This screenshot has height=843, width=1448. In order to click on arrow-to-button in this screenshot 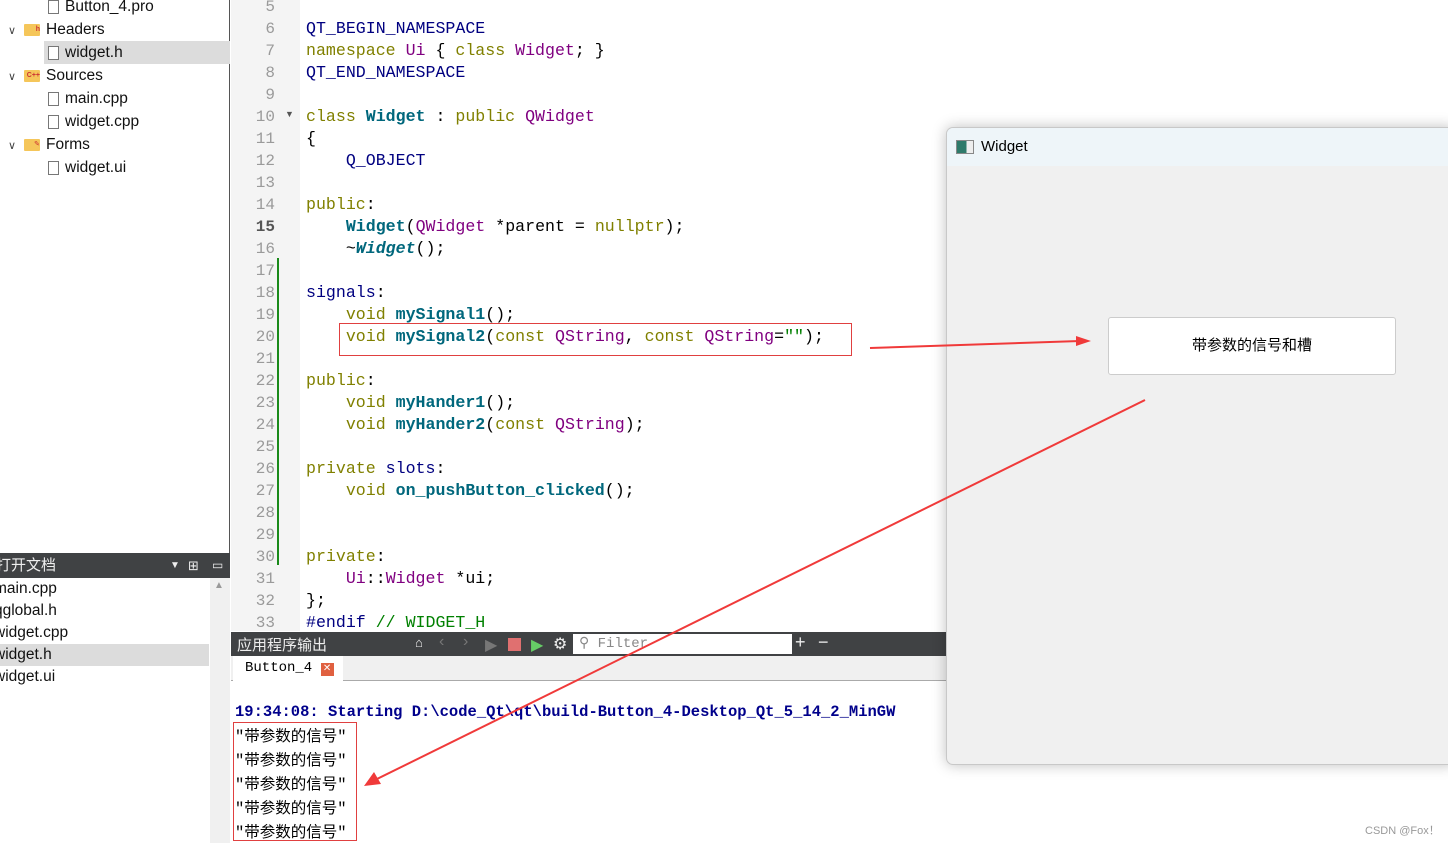, I will do `click(975, 344)`.